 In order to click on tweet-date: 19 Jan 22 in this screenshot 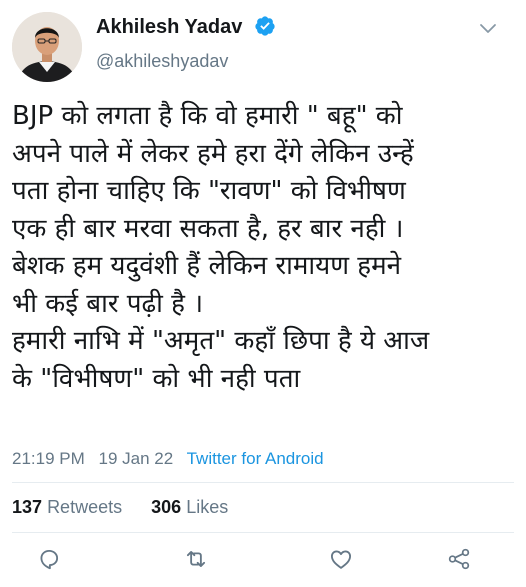, I will do `click(136, 458)`.